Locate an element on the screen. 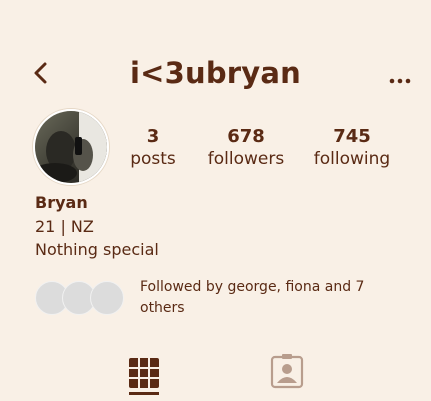  posts-label: posts is located at coordinates (153, 159).